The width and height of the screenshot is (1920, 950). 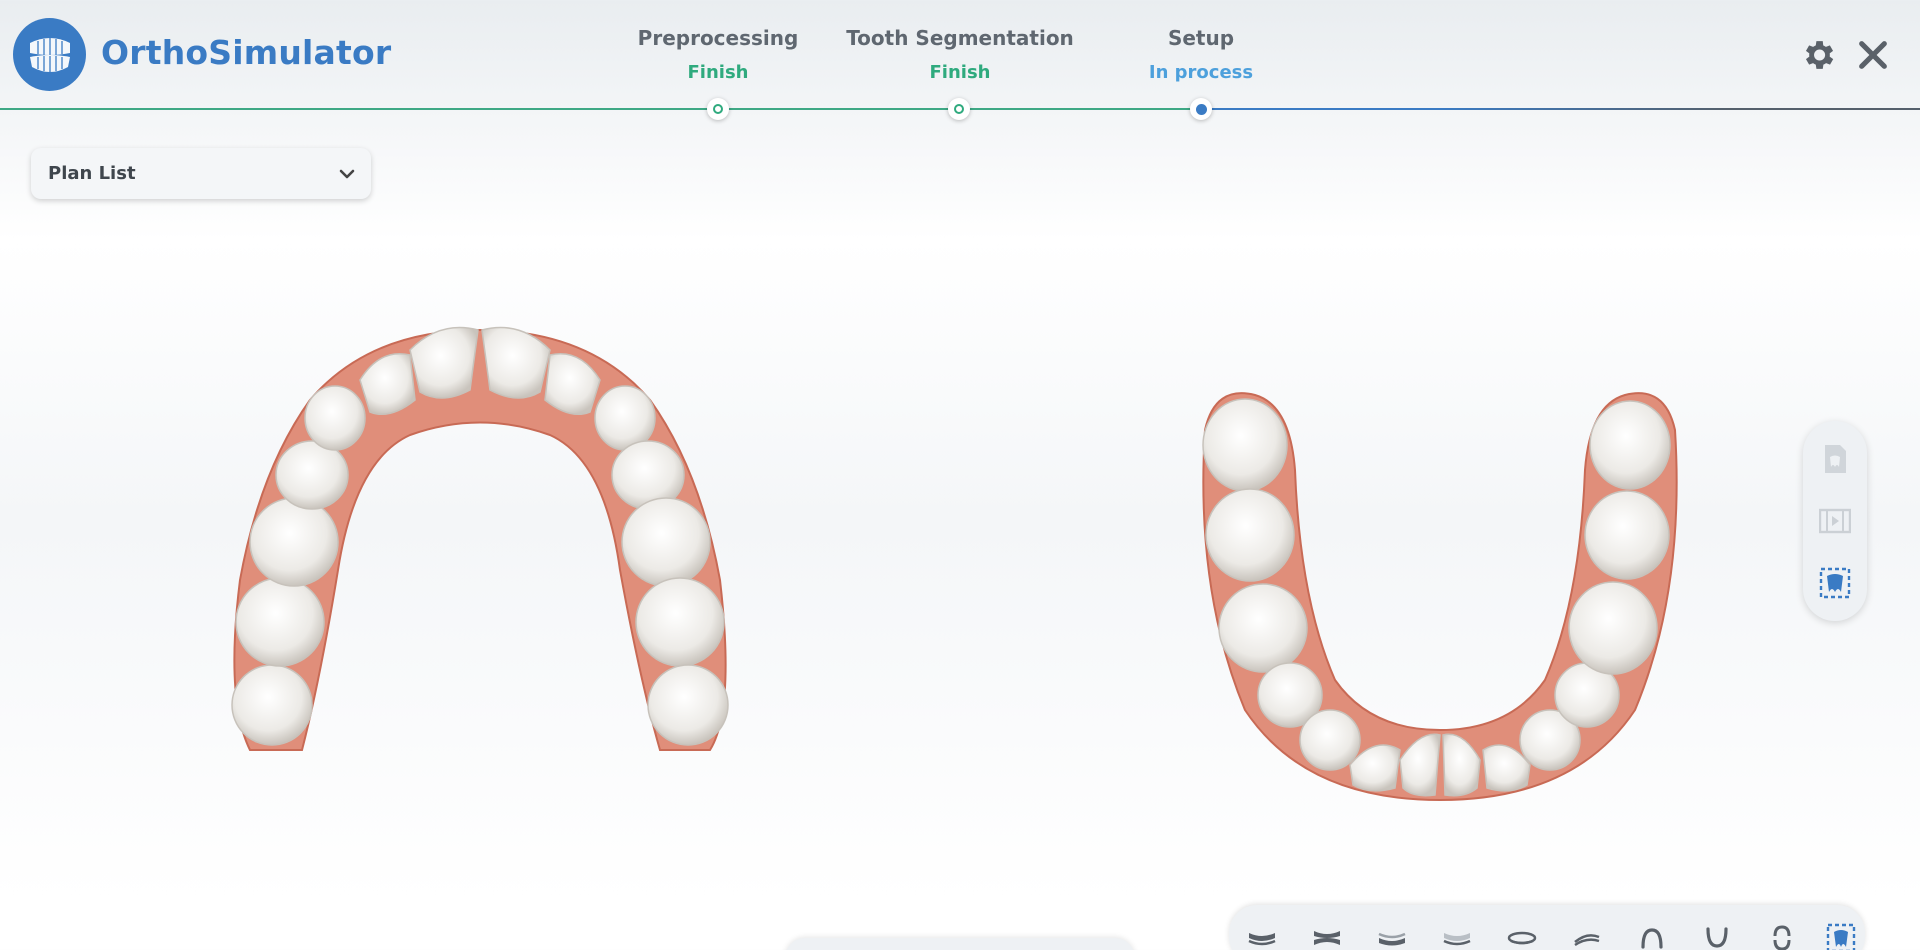 What do you see at coordinates (1841, 936) in the screenshot?
I see `tooth-frame-icon` at bounding box center [1841, 936].